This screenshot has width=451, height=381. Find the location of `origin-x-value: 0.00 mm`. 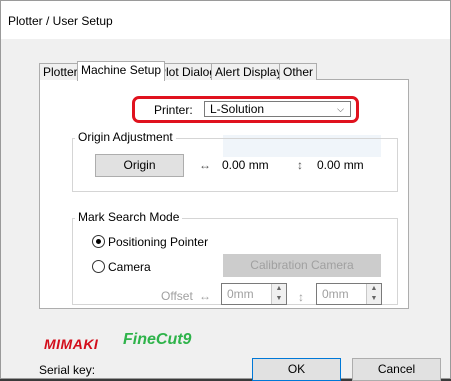

origin-x-value: 0.00 mm is located at coordinates (245, 165).